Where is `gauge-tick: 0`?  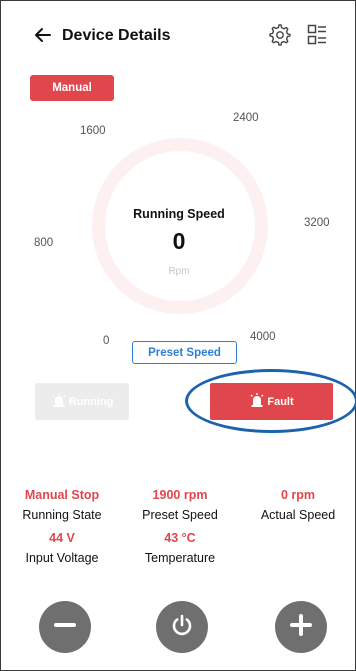
gauge-tick: 0 is located at coordinates (106, 341).